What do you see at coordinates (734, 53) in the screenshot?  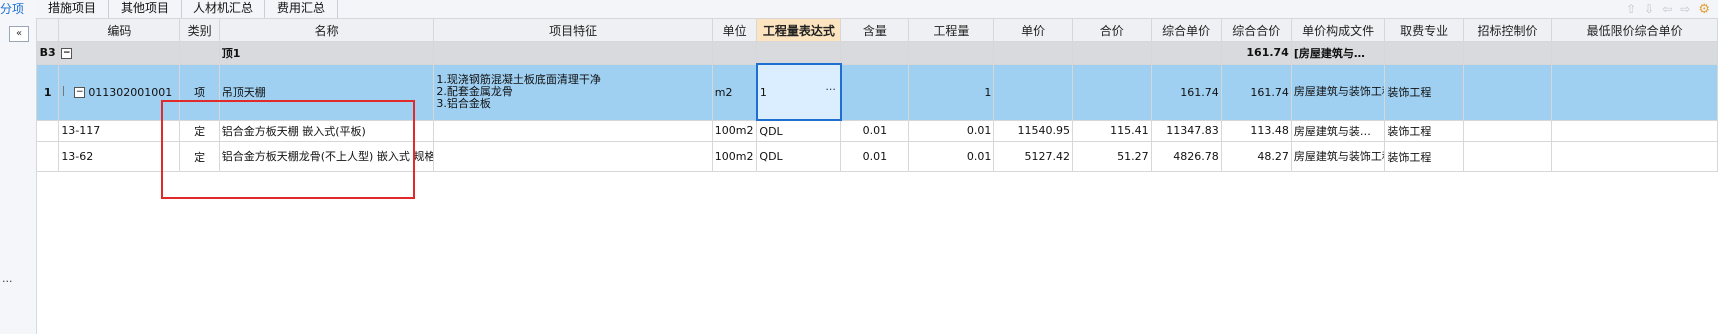 I see `unit-cell` at bounding box center [734, 53].